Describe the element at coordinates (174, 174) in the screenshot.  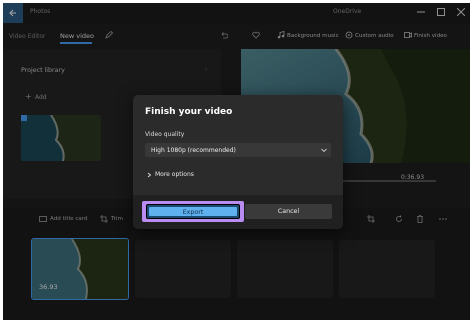
I see `more-options-toggle: More options` at that location.